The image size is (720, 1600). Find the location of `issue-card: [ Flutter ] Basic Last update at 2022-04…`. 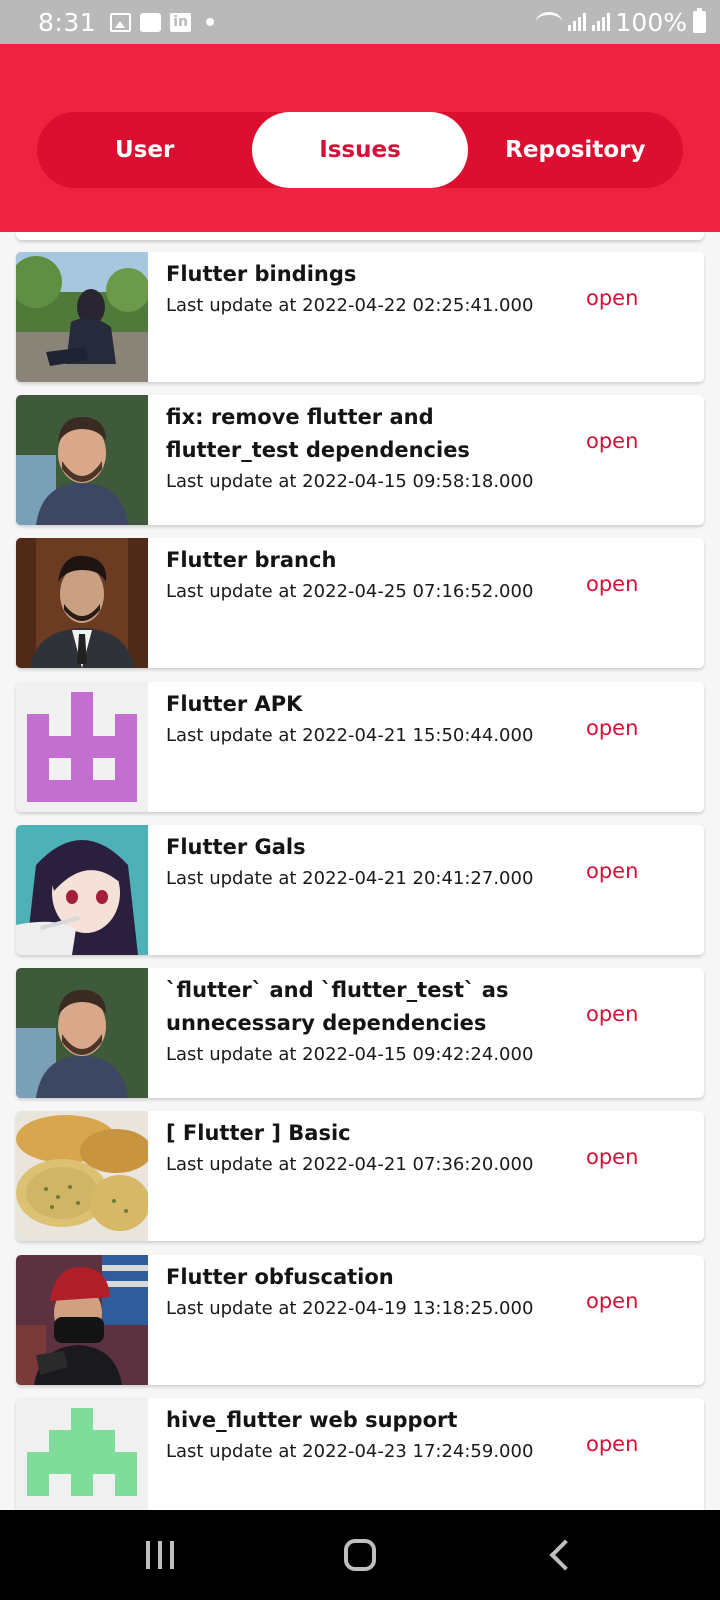

issue-card: [ Flutter ] Basic Last update at 2022-04… is located at coordinates (360, 1176).